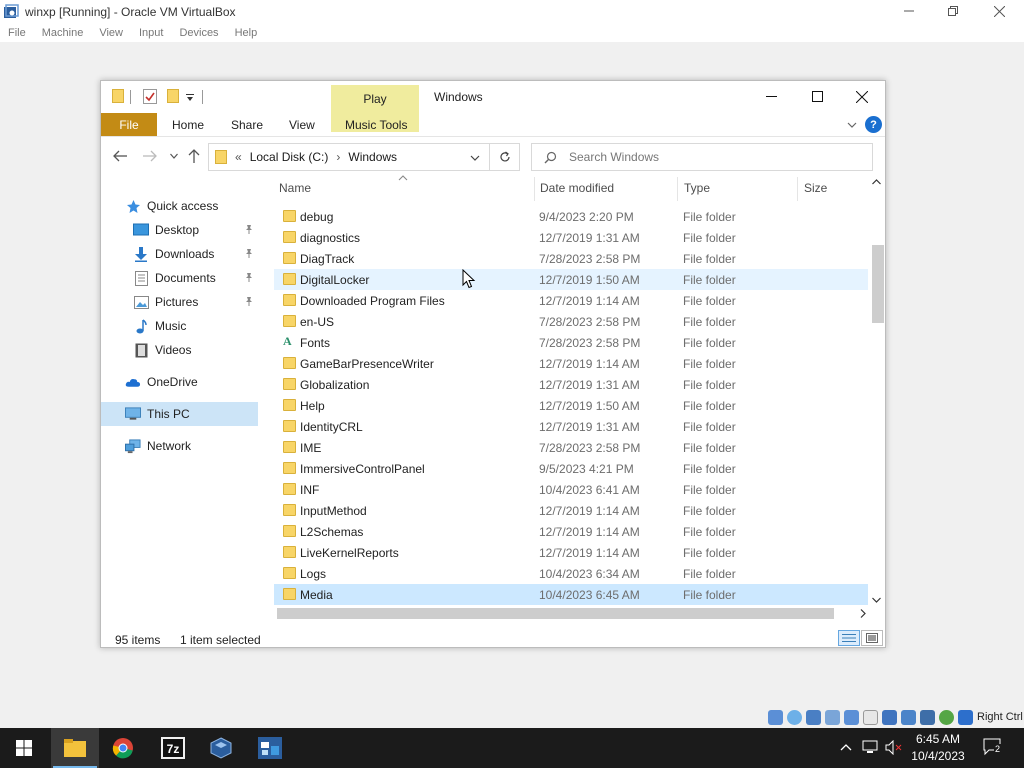 This screenshot has width=1024, height=768. What do you see at coordinates (150, 156) in the screenshot?
I see `forward-arrow-icon` at bounding box center [150, 156].